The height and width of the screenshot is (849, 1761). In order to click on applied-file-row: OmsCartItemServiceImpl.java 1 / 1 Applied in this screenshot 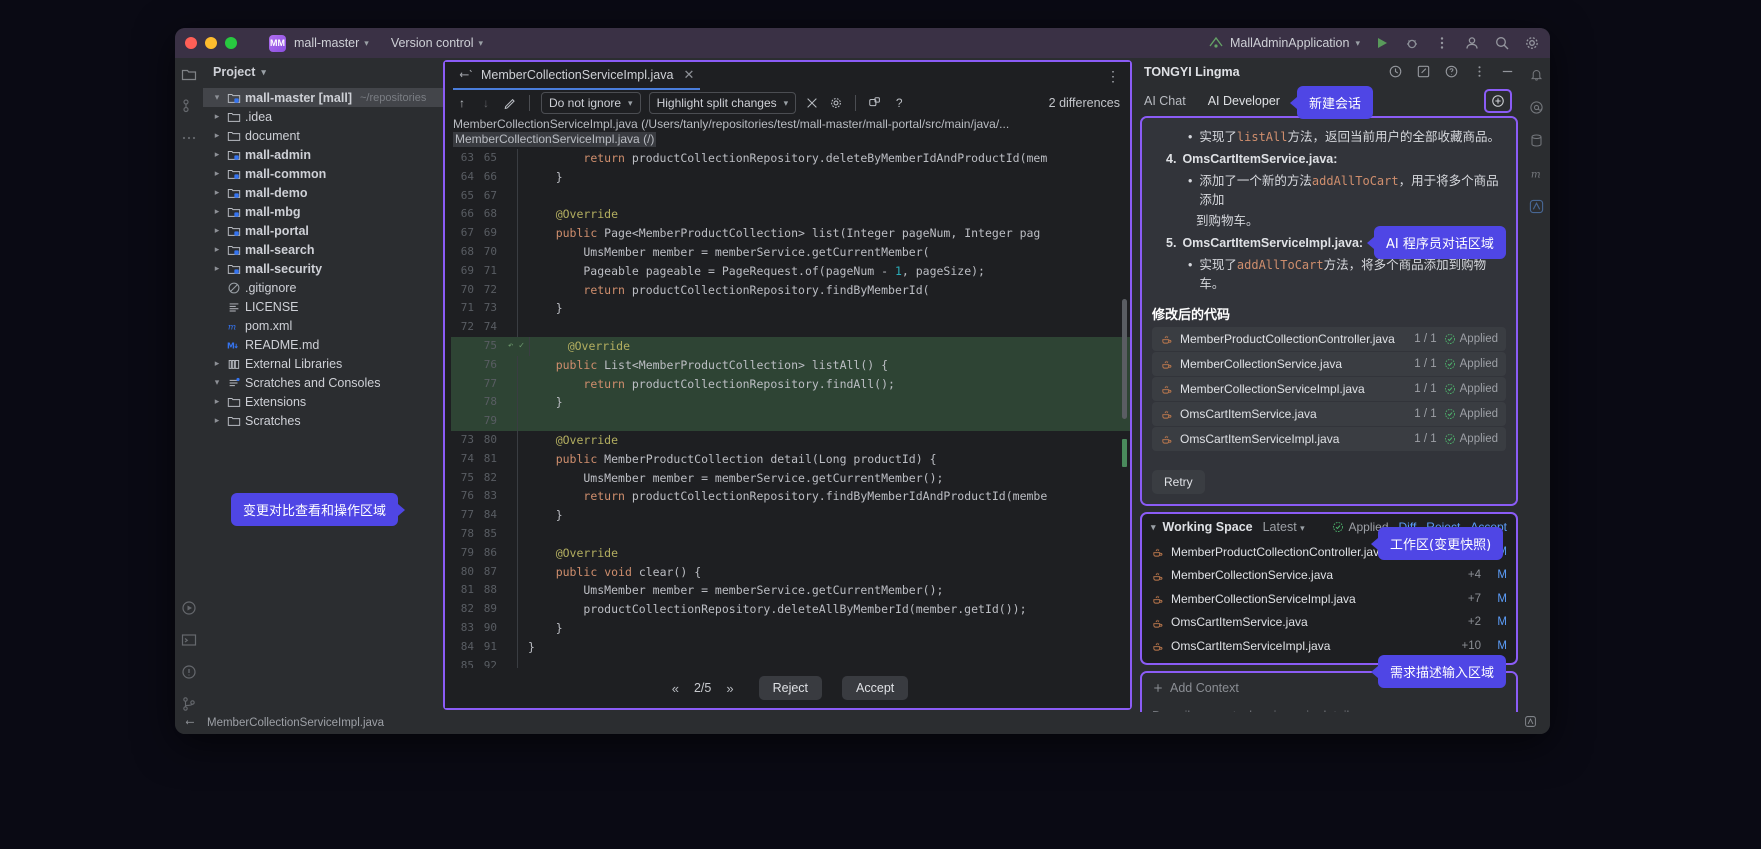, I will do `click(1329, 439)`.